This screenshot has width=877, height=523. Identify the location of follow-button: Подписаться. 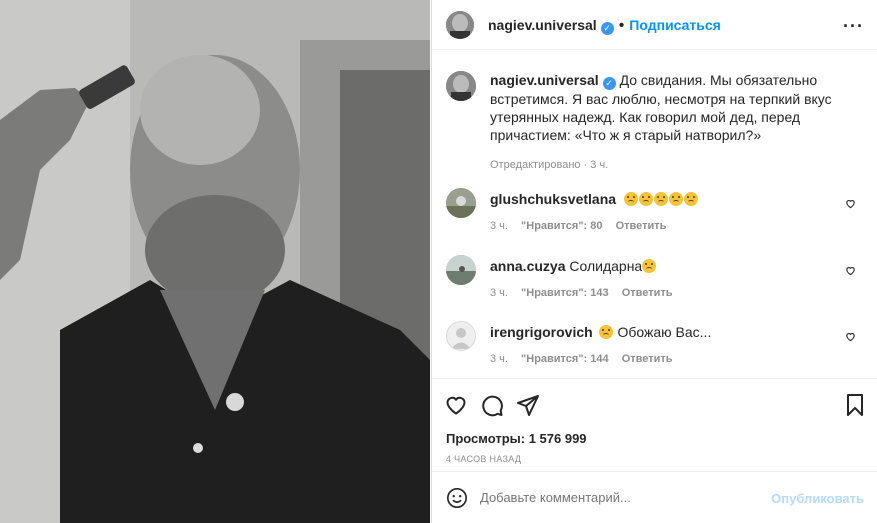
(675, 25).